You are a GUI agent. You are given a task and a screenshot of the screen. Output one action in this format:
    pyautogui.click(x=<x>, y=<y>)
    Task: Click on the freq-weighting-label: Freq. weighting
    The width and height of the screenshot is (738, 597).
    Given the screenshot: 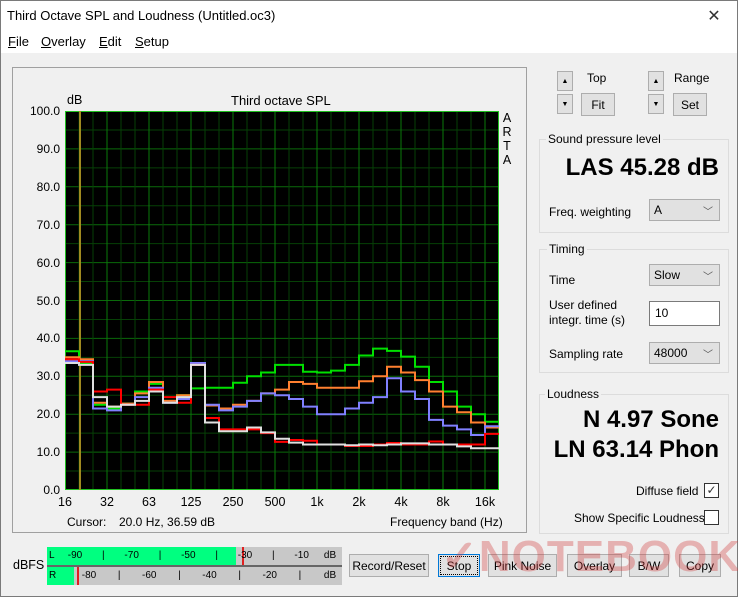 What is the action you would take?
    pyautogui.click(x=590, y=212)
    